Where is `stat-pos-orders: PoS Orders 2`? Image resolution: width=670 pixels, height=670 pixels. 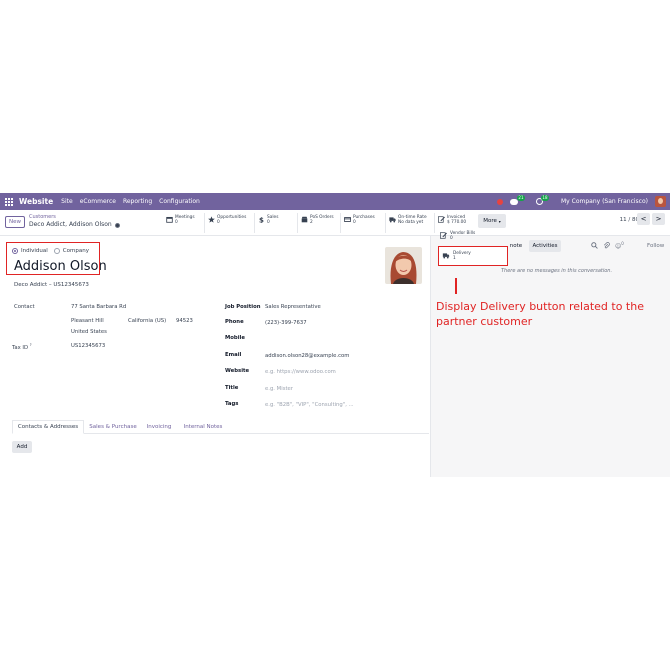
stat-pos-orders: PoS Orders 2 is located at coordinates (317, 223).